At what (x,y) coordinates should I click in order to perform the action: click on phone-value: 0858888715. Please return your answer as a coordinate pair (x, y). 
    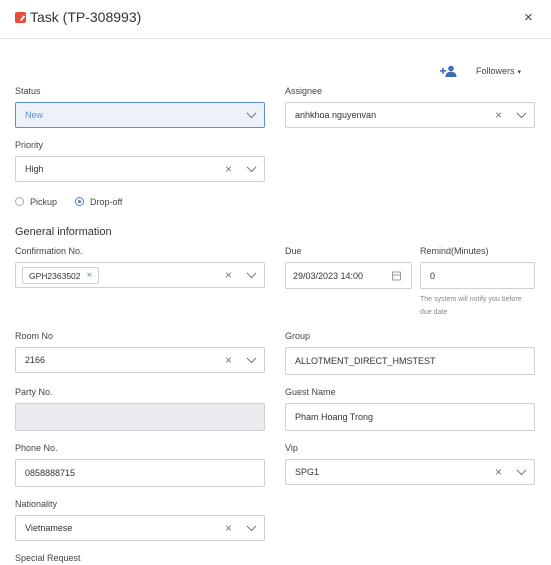
    Looking at the image, I should click on (50, 473).